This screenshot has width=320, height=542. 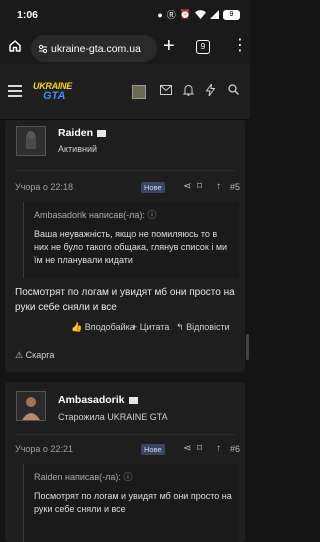 I want to click on quote-header: Ambasadorik написав(-ла): ⓘ, so click(x=95, y=214).